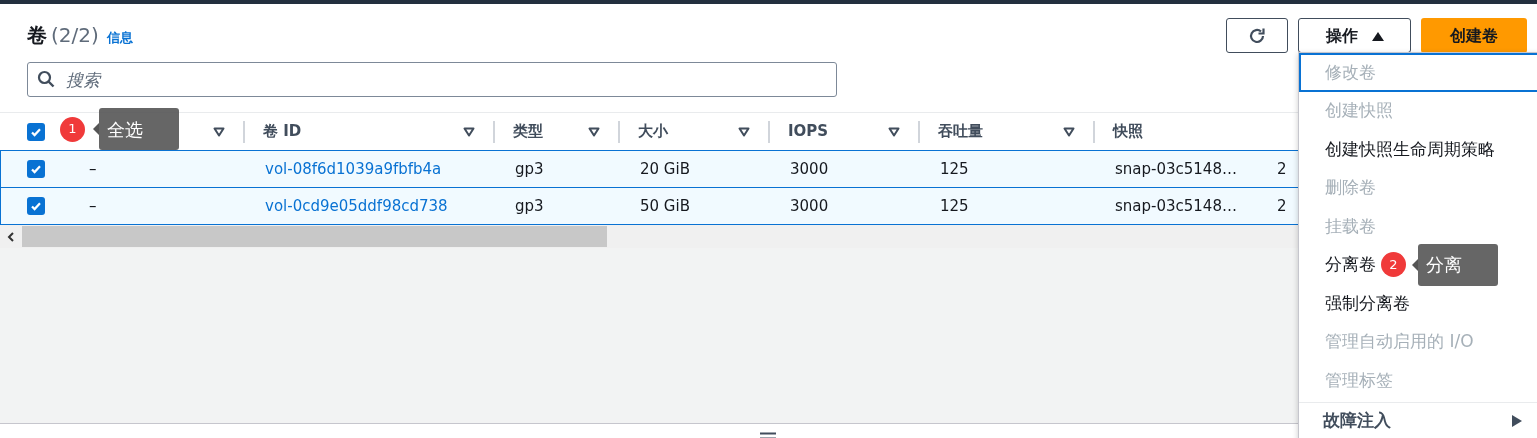 The height and width of the screenshot is (438, 1537). What do you see at coordinates (1257, 35) in the screenshot?
I see `refresh-button` at bounding box center [1257, 35].